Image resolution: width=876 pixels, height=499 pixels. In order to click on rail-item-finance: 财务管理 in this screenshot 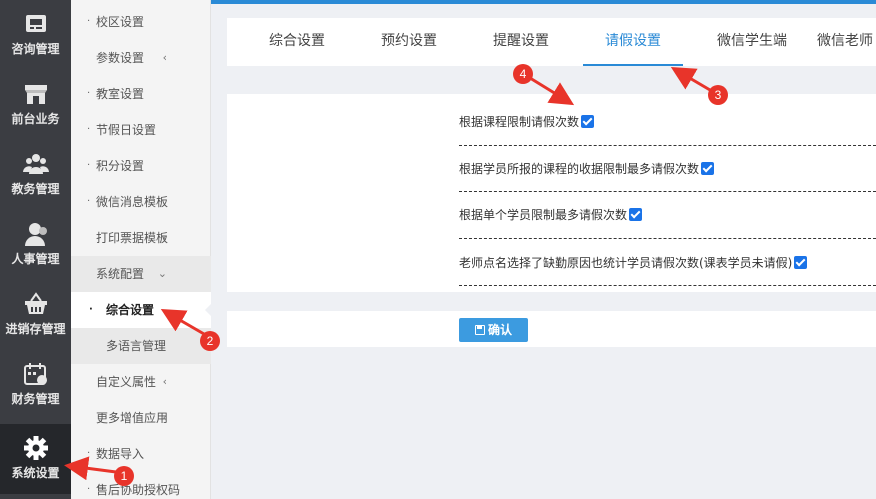, I will do `click(35, 385)`.